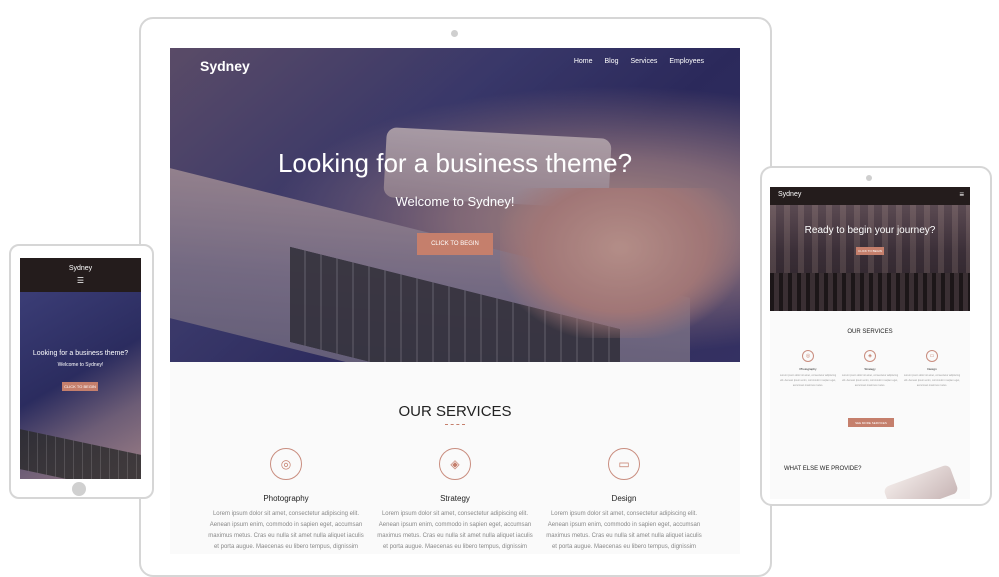 The width and height of the screenshot is (999, 577). What do you see at coordinates (455, 244) in the screenshot?
I see `hero-cta-button: CLICK TO BEGIN` at bounding box center [455, 244].